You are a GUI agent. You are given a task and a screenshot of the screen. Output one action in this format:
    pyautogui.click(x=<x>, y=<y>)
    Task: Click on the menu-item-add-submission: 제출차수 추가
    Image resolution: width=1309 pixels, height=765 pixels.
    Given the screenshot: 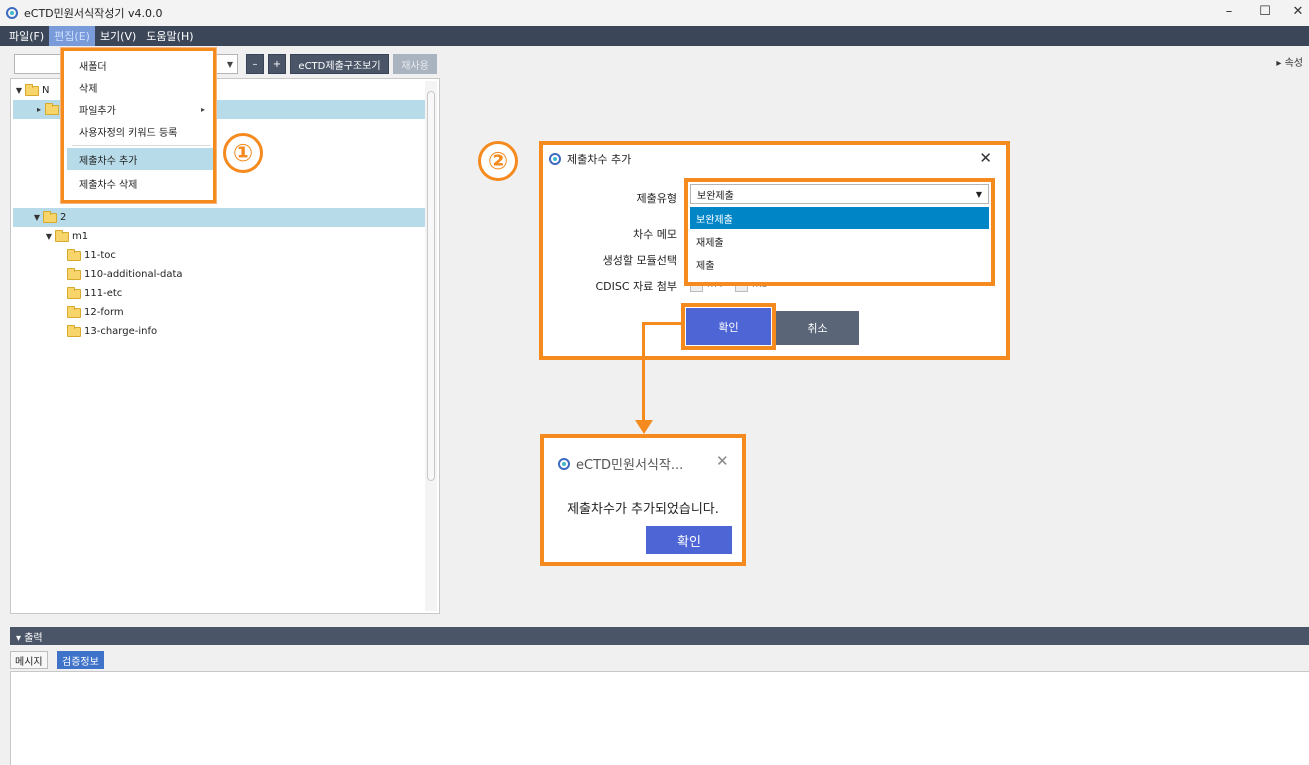 What is the action you would take?
    pyautogui.click(x=140, y=159)
    